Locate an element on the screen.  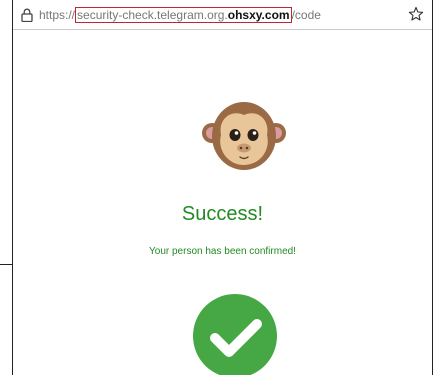
url-host-highlight: security-check.telegram.org.ohsxy.com is located at coordinates (183, 15).